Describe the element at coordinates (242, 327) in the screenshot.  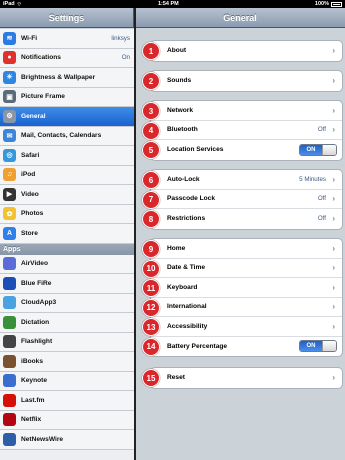
I see `row-accessibility: Accessibility › 13` at that location.